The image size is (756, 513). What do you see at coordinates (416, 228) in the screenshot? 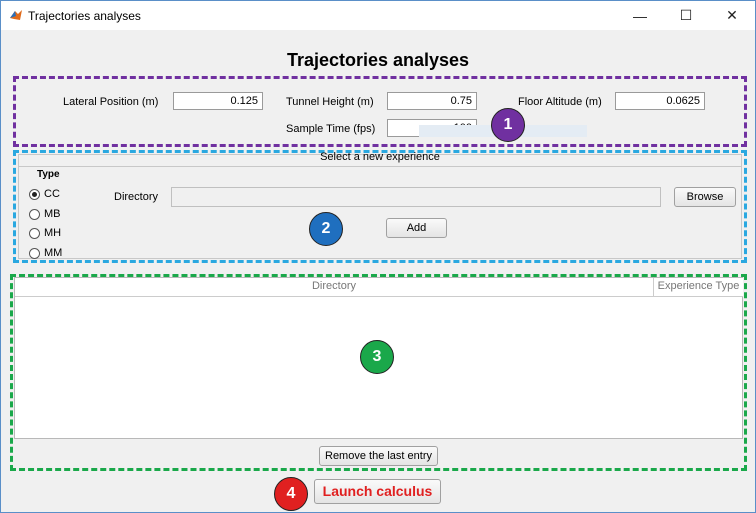
I see `add-button: Add` at bounding box center [416, 228].